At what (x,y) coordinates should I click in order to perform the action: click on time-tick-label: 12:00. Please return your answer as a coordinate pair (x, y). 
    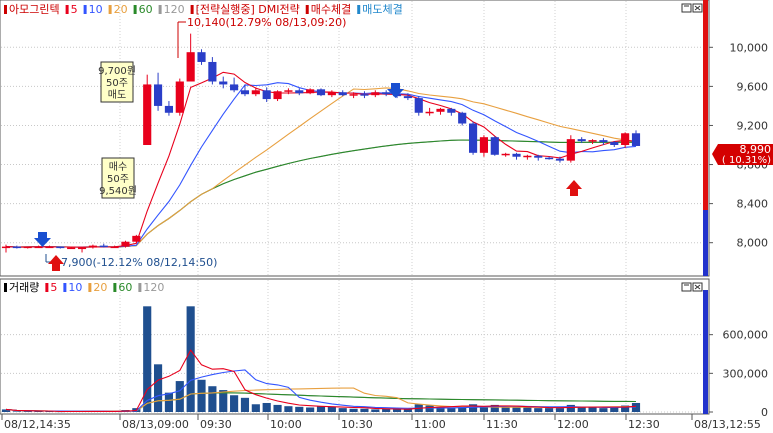
    Looking at the image, I should click on (573, 424).